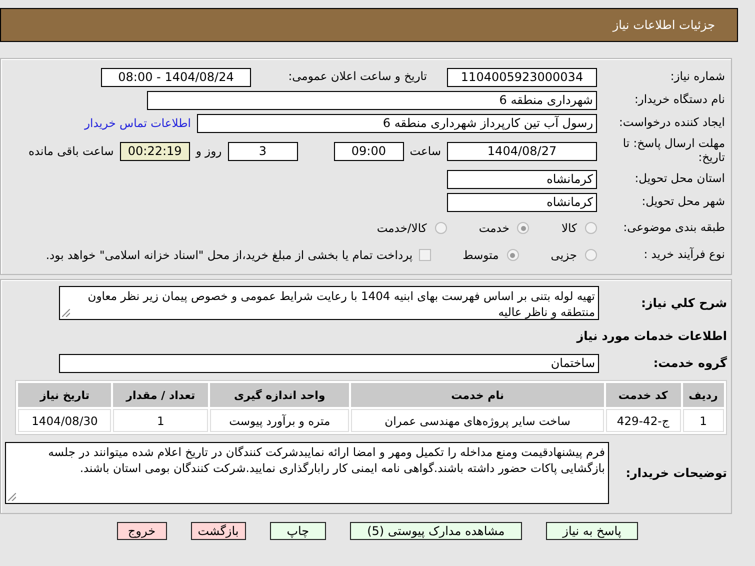 The width and height of the screenshot is (755, 566). I want to click on field-label: گروه خدمت:, so click(689, 363).